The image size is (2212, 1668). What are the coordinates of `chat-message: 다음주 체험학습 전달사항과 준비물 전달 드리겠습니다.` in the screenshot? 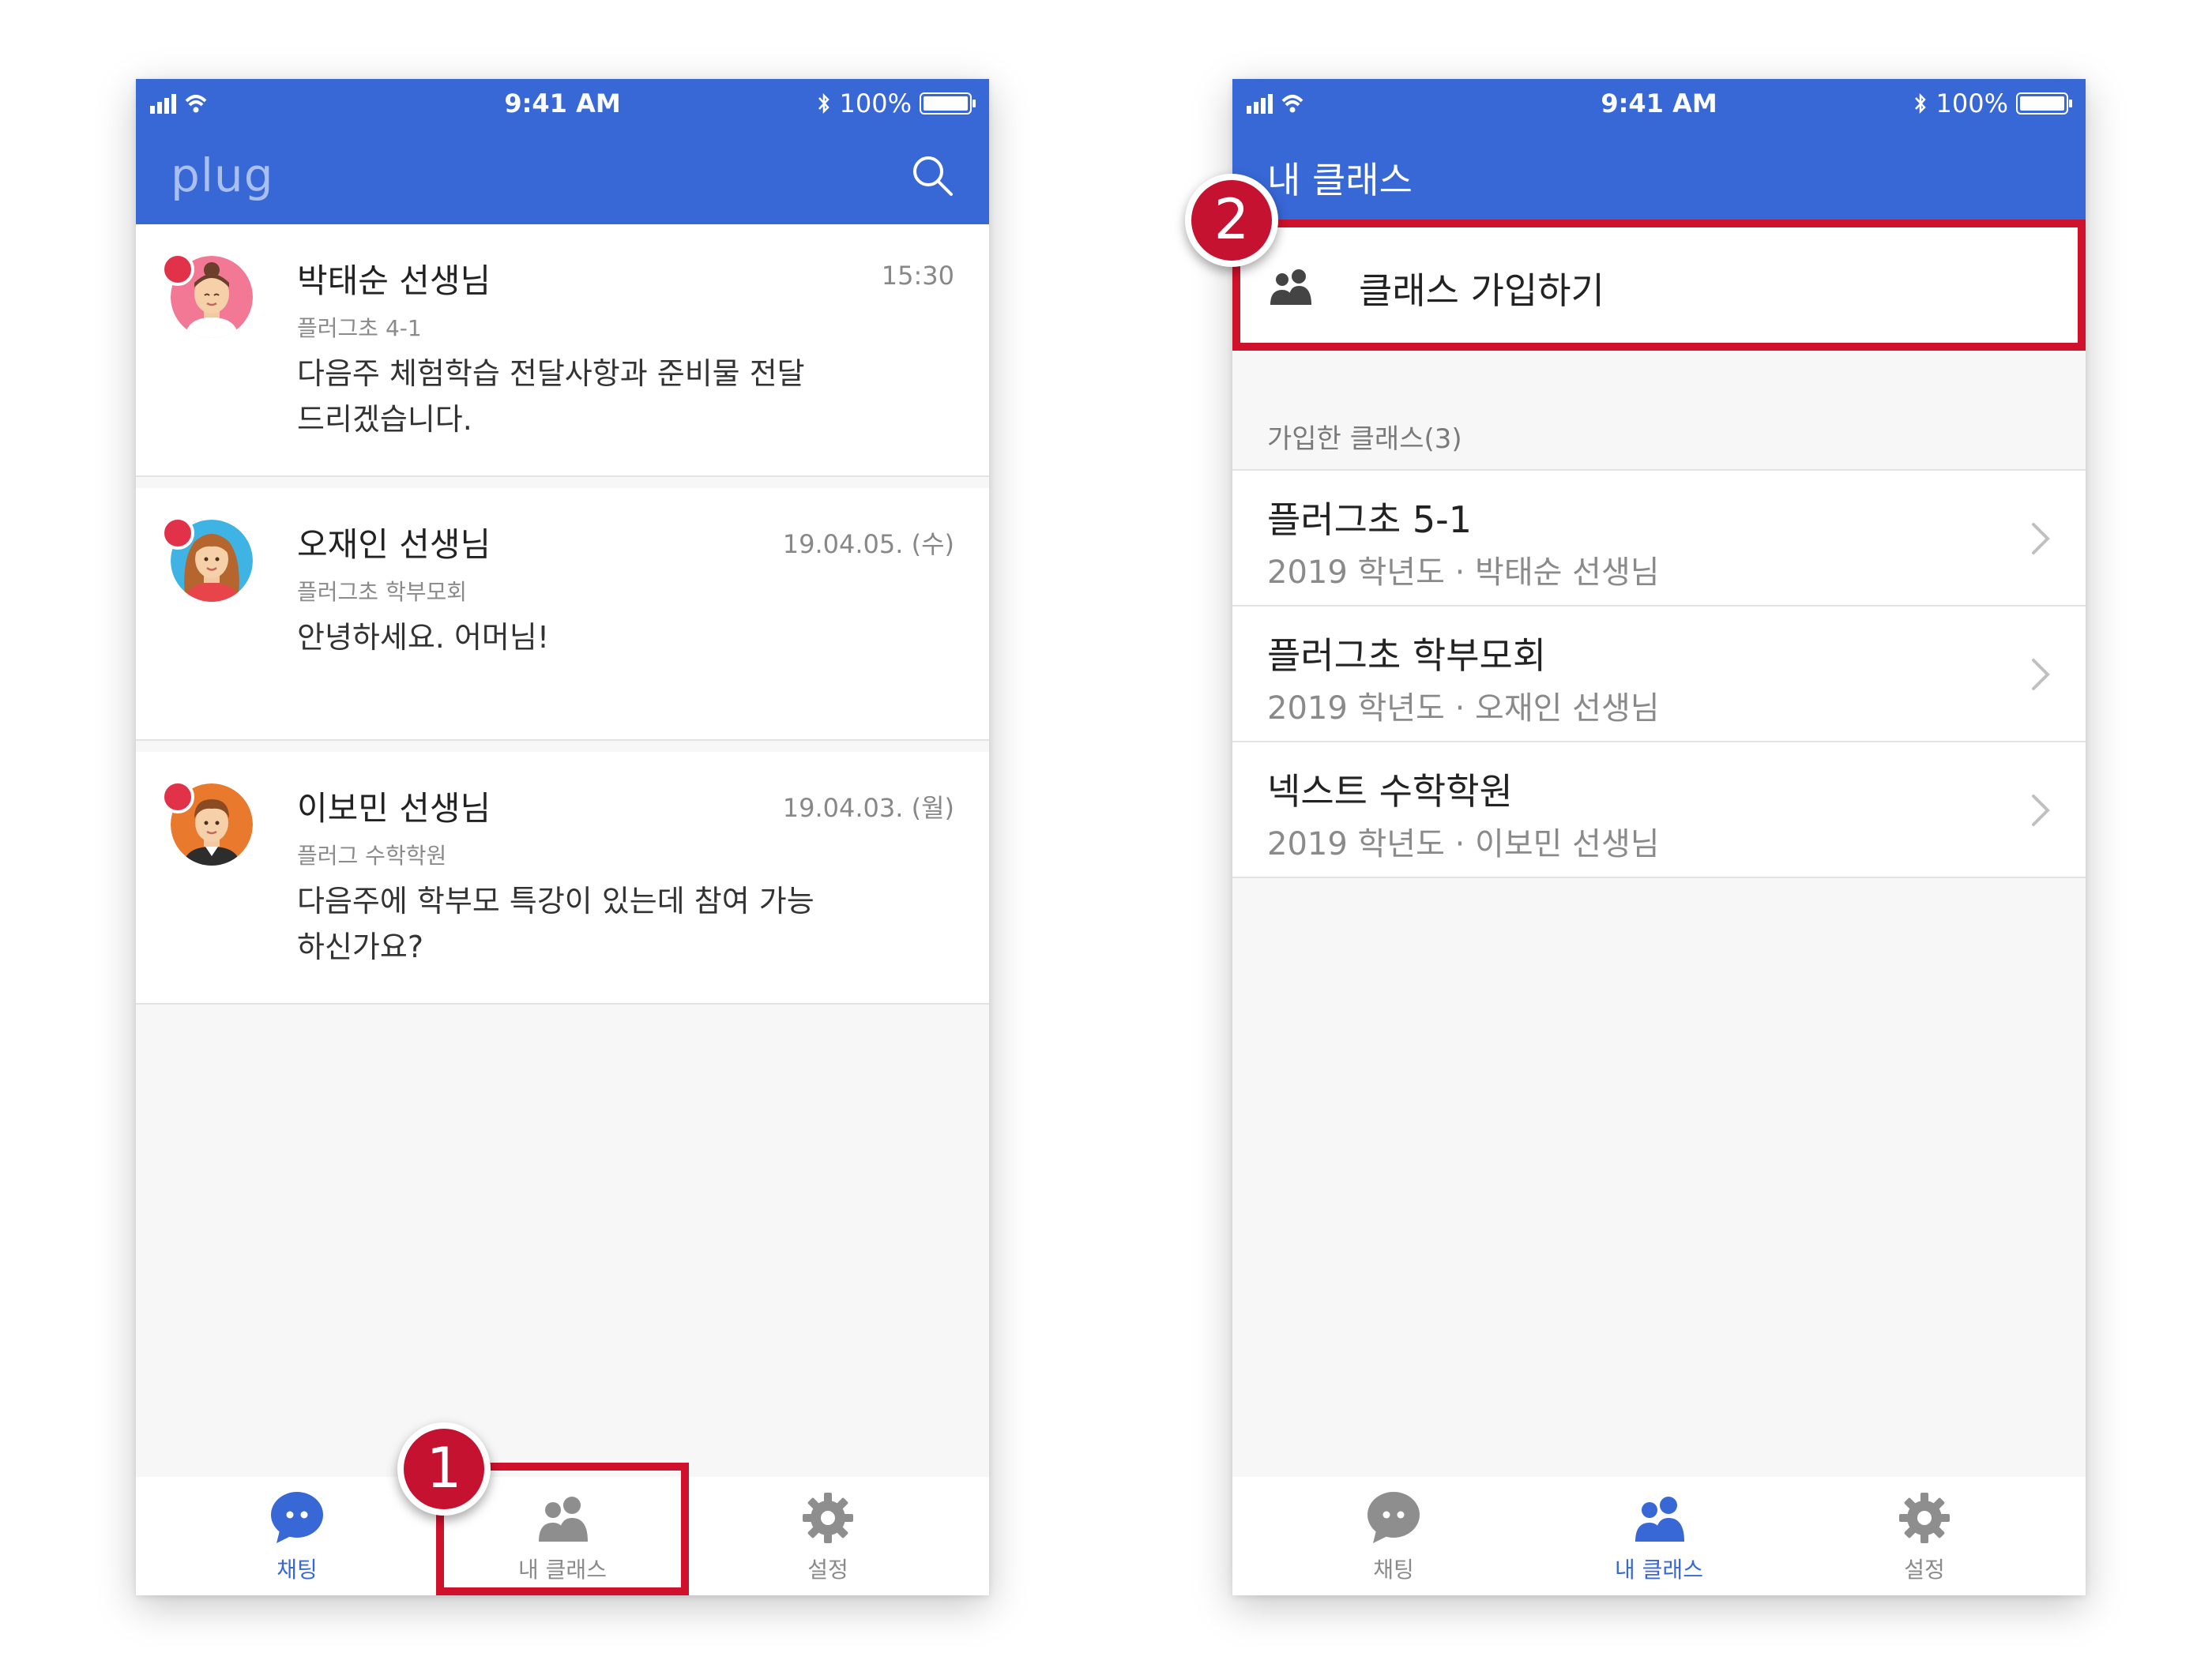 It's located at (566, 396).